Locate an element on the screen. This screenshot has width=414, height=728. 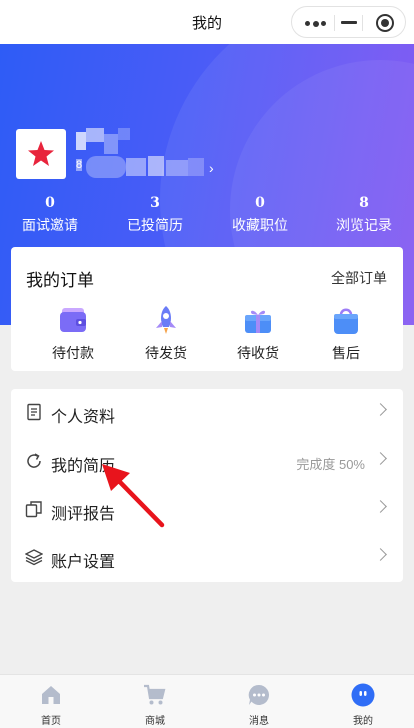
stats-row: 0 面试邀请 3 已投简历 0 收藏职位 8 浏览记录 is located at coordinates (207, 215).